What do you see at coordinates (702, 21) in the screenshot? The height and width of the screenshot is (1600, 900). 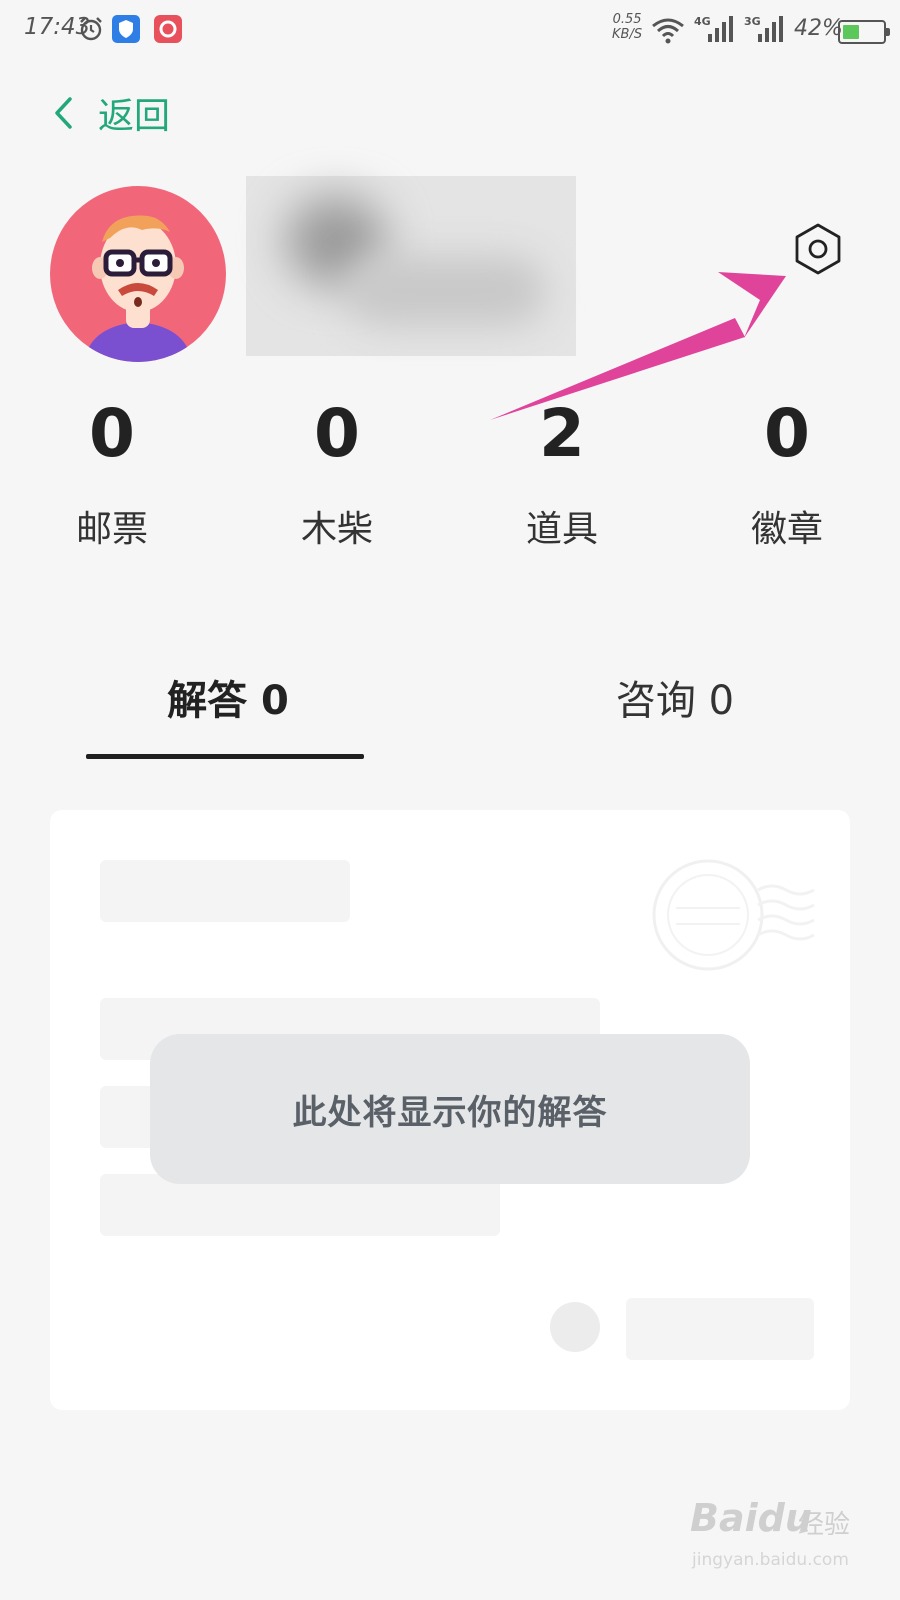 I see `svg-text: 4G` at bounding box center [702, 21].